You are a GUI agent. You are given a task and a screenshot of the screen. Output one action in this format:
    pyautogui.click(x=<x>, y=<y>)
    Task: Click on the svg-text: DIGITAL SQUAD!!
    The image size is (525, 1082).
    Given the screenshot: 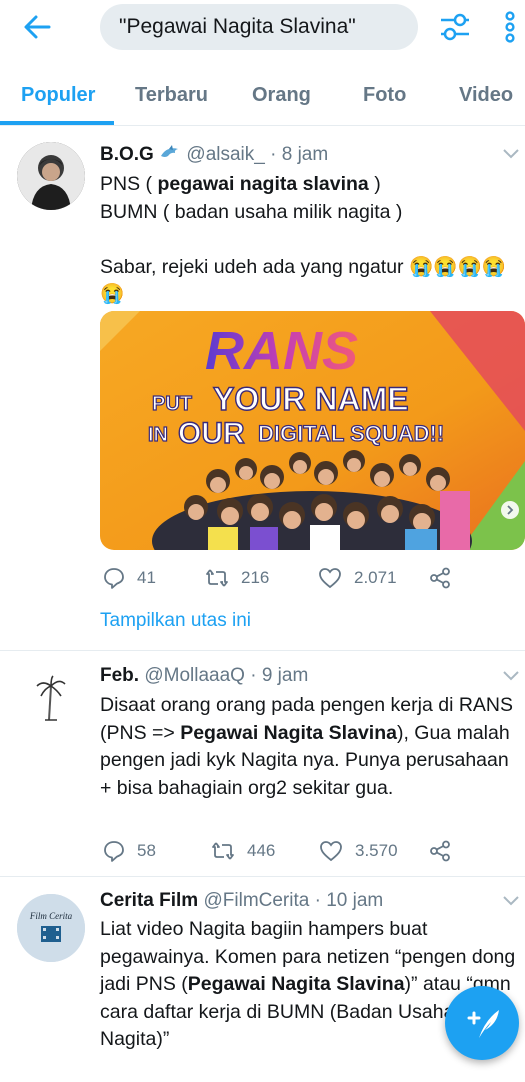 What is the action you would take?
    pyautogui.click(x=351, y=433)
    